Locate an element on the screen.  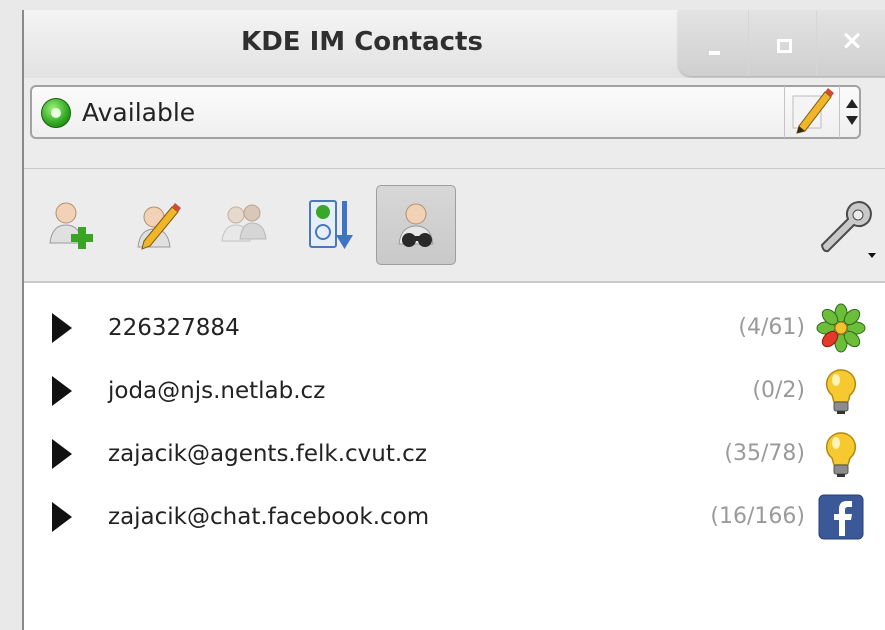
settings-wrench-icon is located at coordinates (848, 229).